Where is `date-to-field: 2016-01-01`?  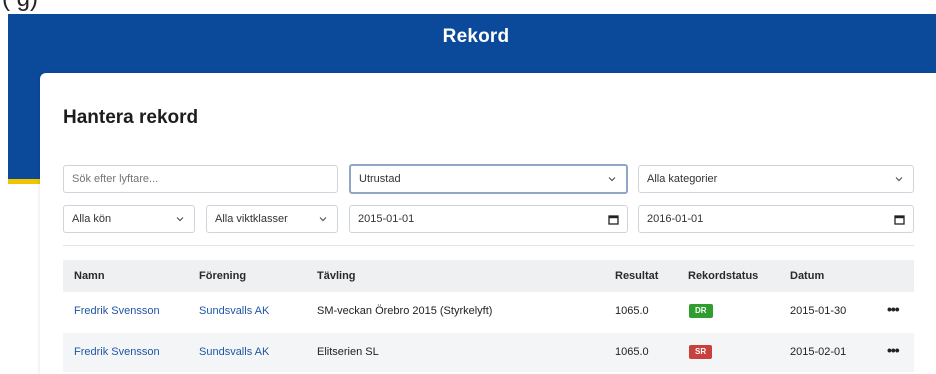 date-to-field: 2016-01-01 is located at coordinates (776, 219).